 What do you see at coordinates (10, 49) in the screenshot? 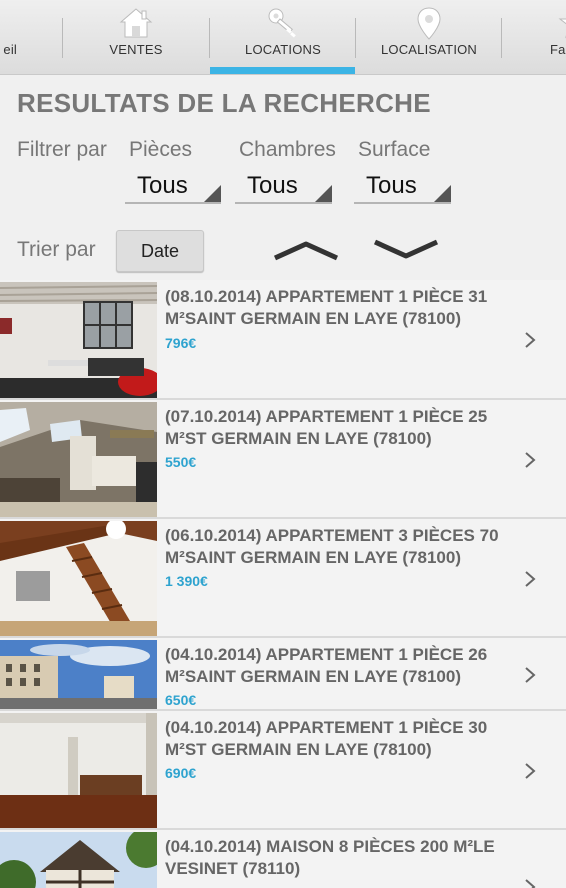
I see `nav-tab-accueil-label: eil` at bounding box center [10, 49].